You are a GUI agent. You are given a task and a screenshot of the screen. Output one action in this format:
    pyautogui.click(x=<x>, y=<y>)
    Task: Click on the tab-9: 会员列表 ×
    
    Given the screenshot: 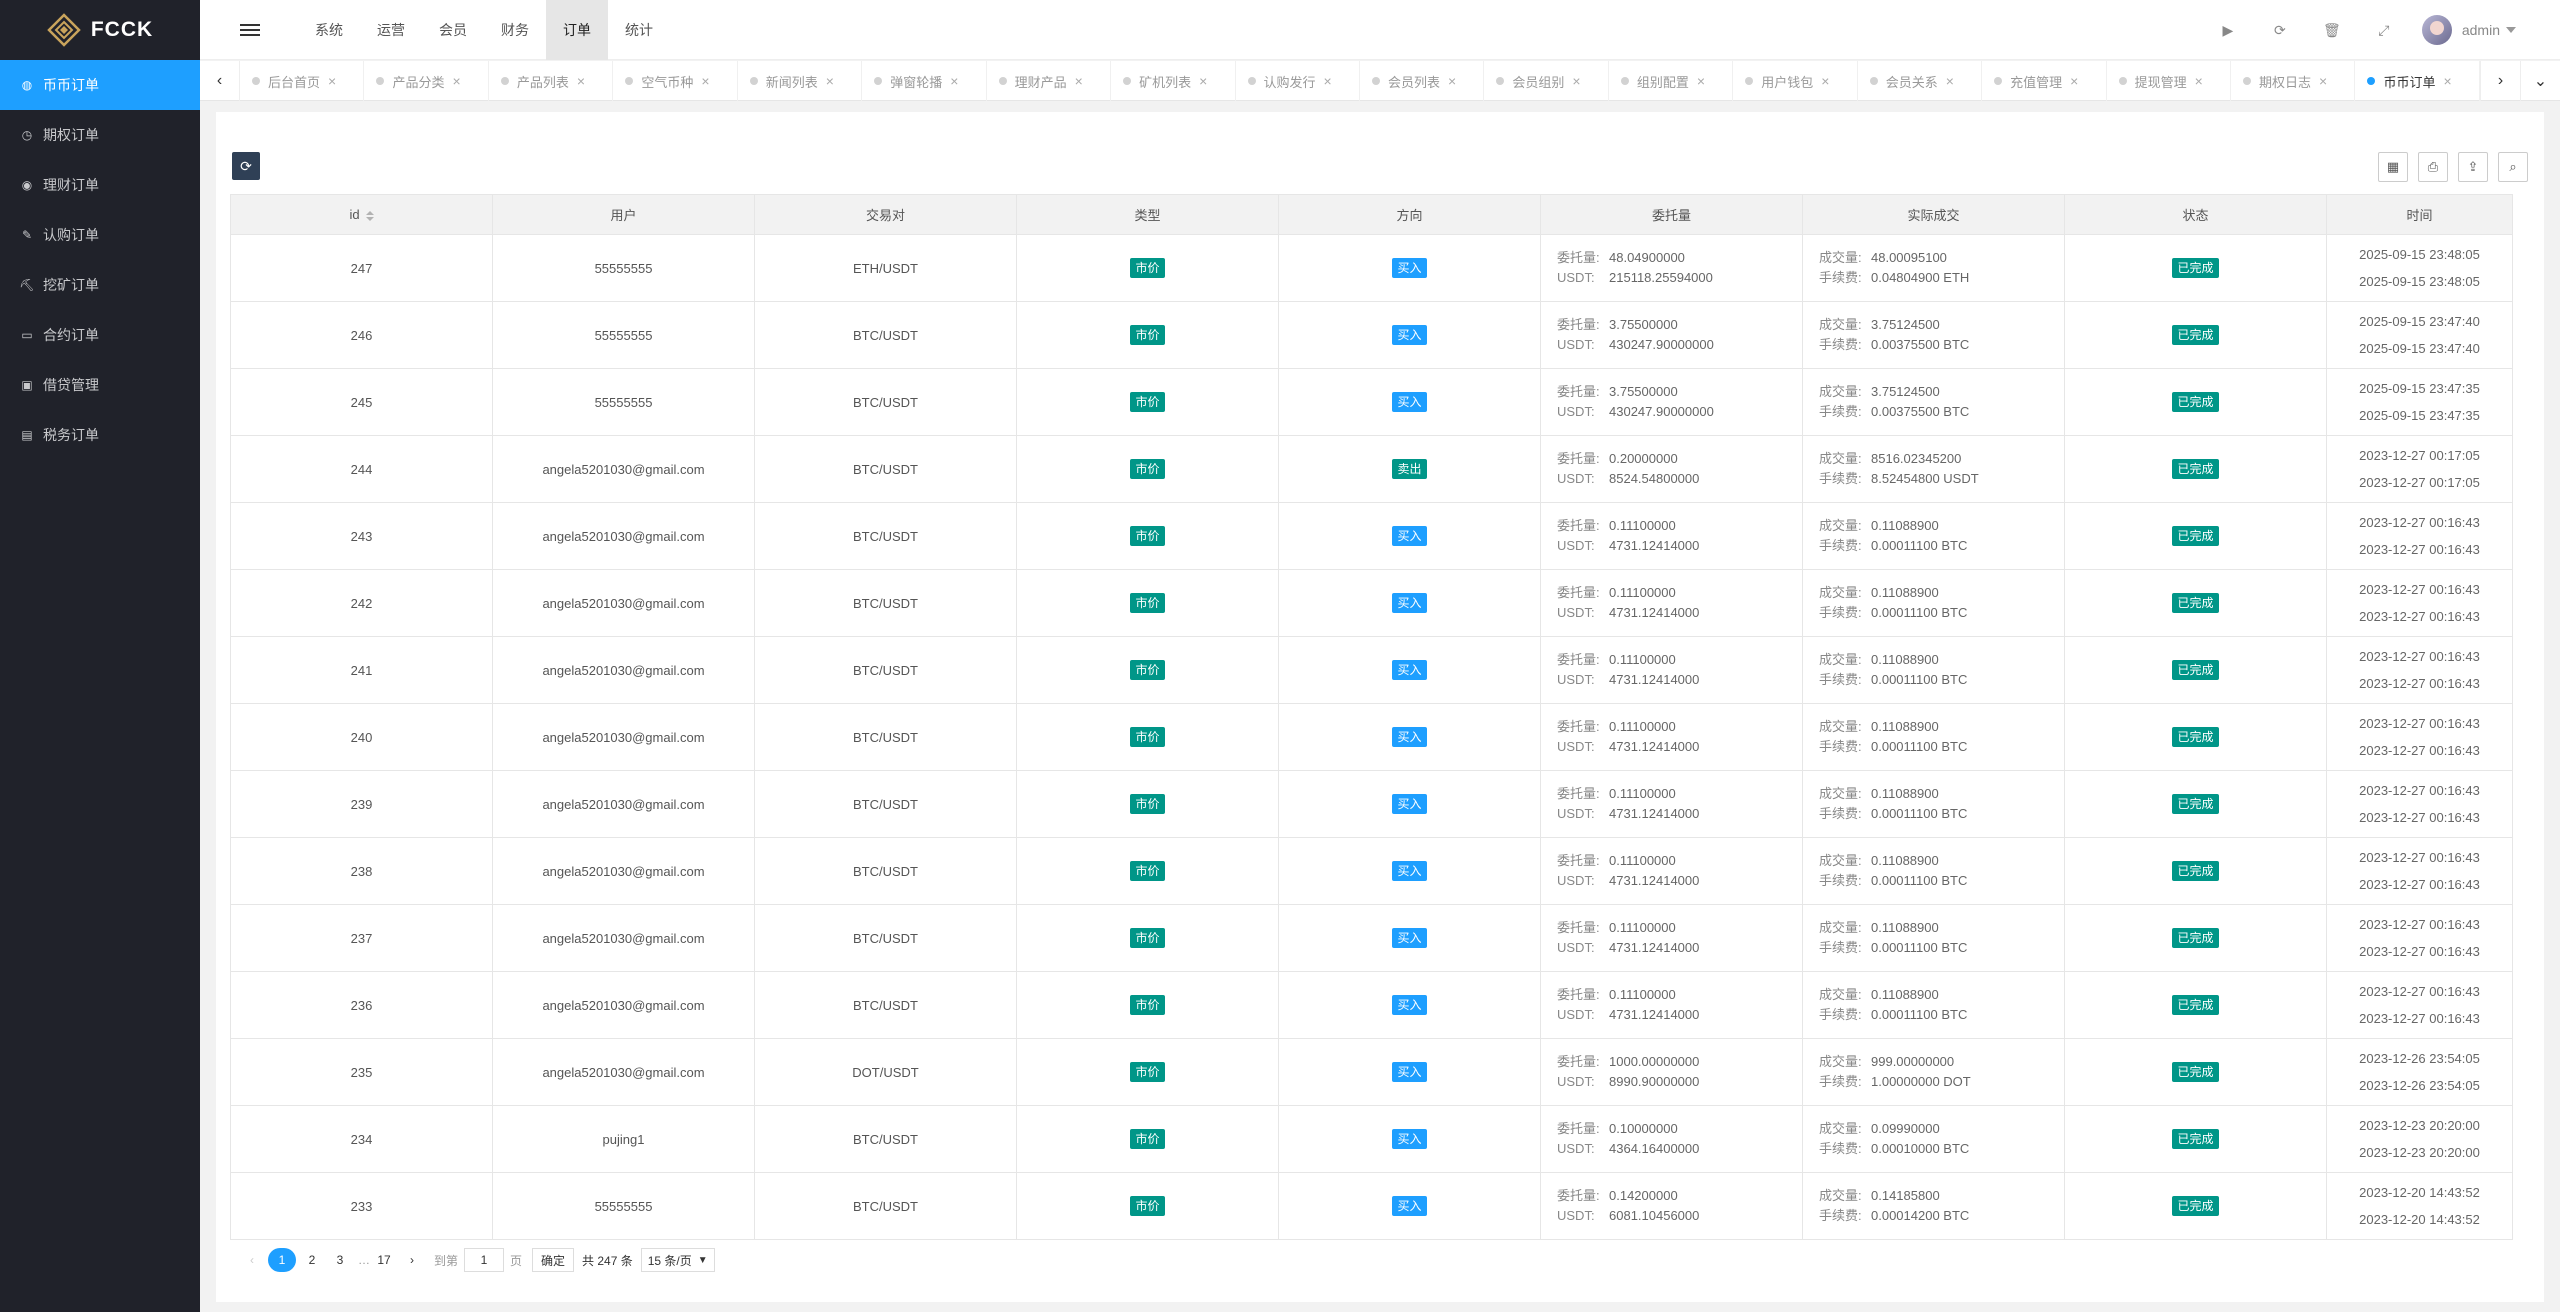 What is the action you would take?
    pyautogui.click(x=1422, y=81)
    